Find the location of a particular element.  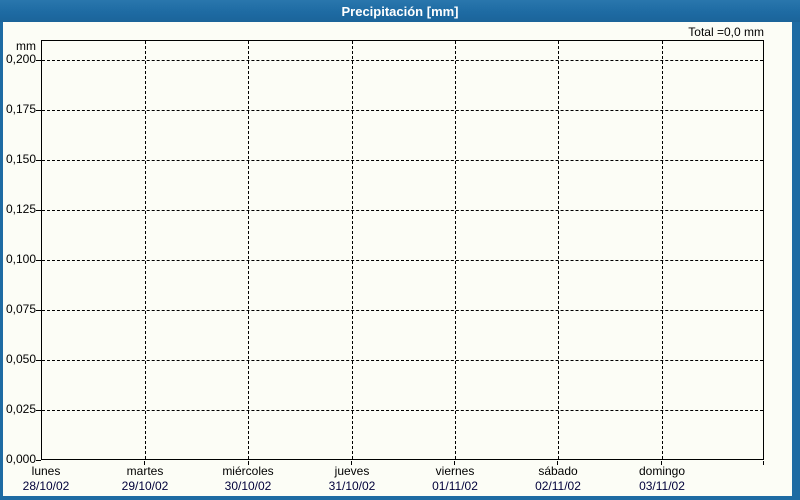

y-axis-label: 0,050 is located at coordinates (20, 359).